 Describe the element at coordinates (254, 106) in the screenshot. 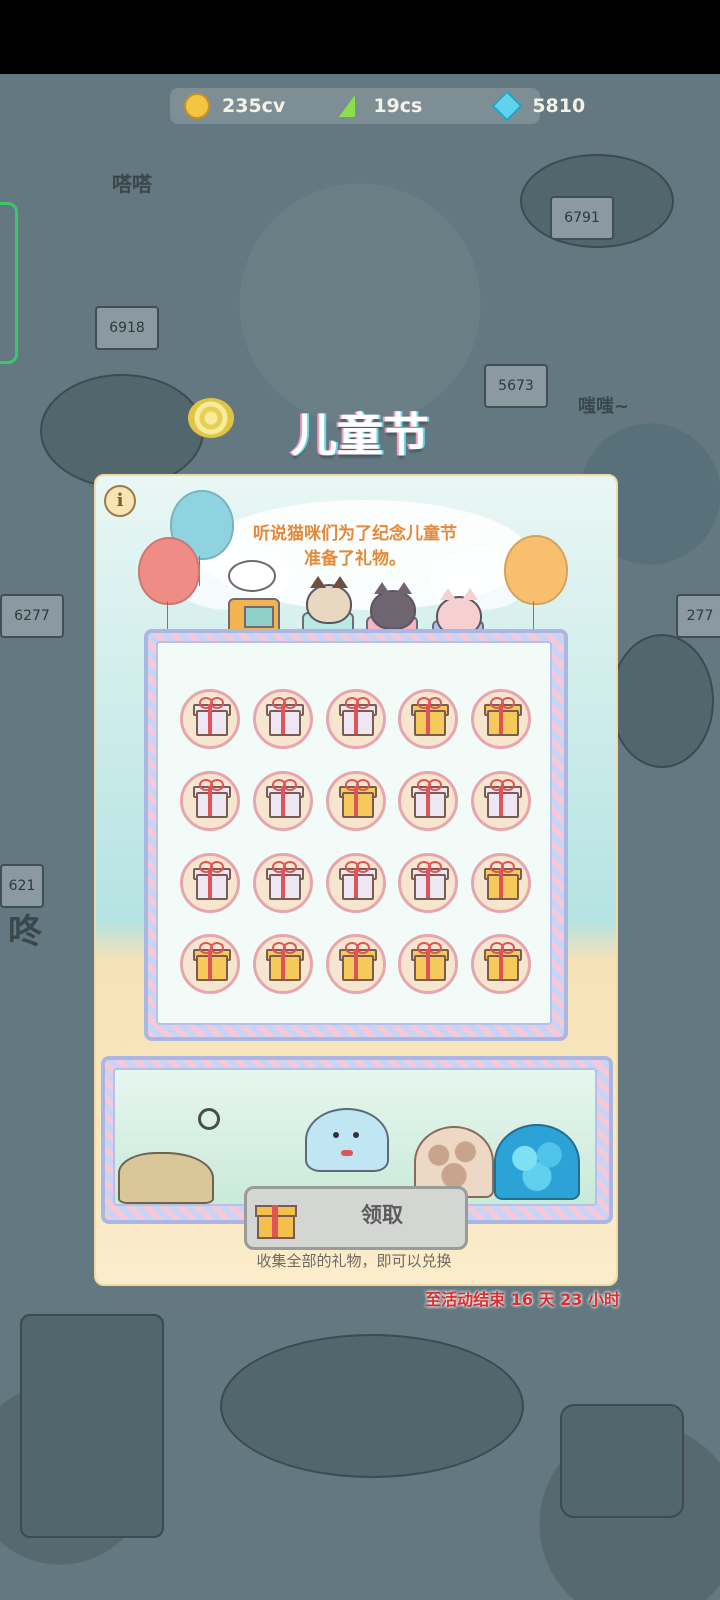

I see `coin-value: 235cv` at that location.